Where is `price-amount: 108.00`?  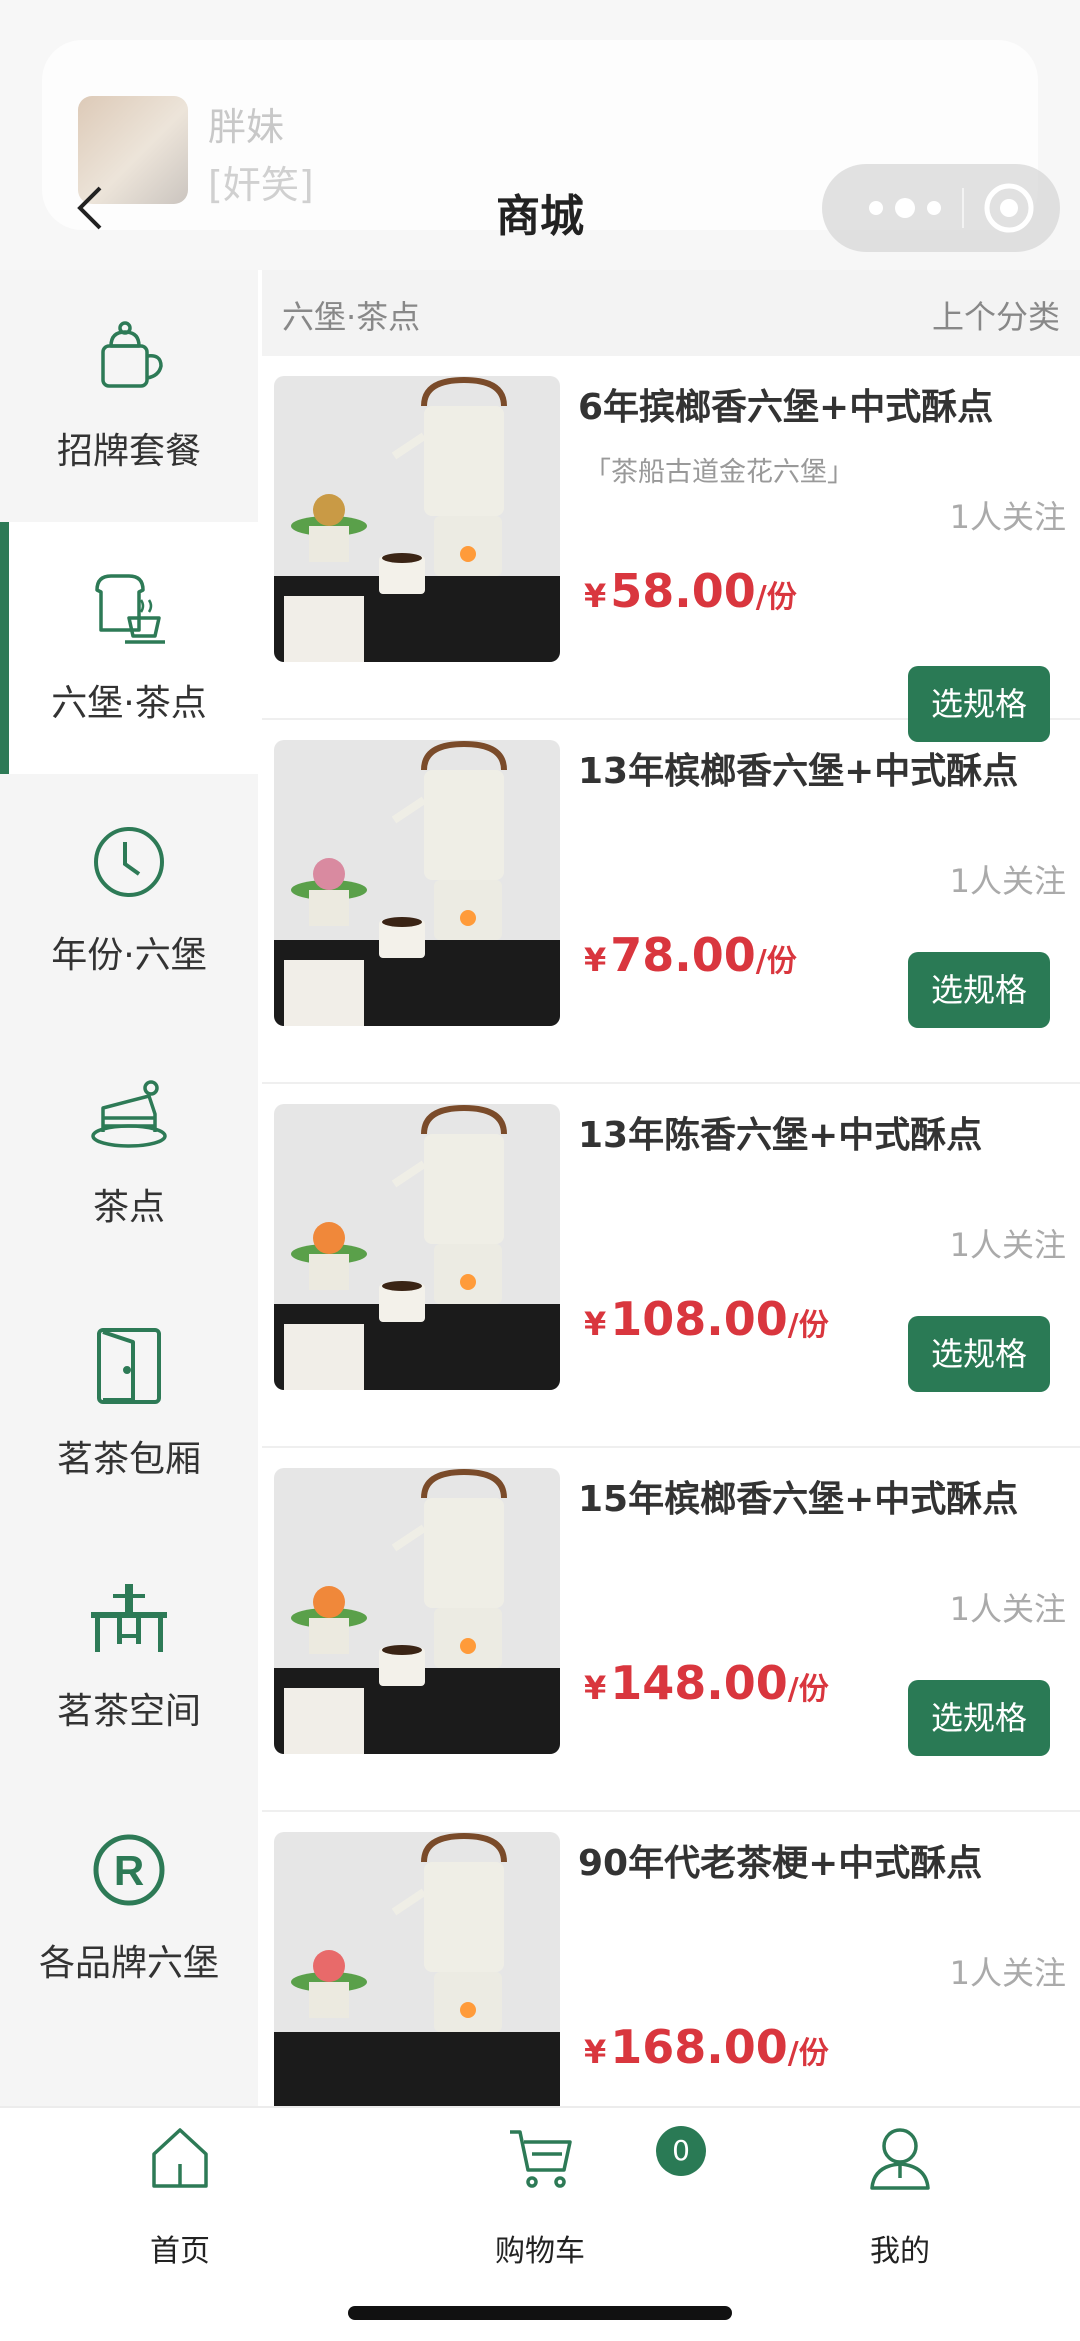
price-amount: 108.00 is located at coordinates (699, 1319).